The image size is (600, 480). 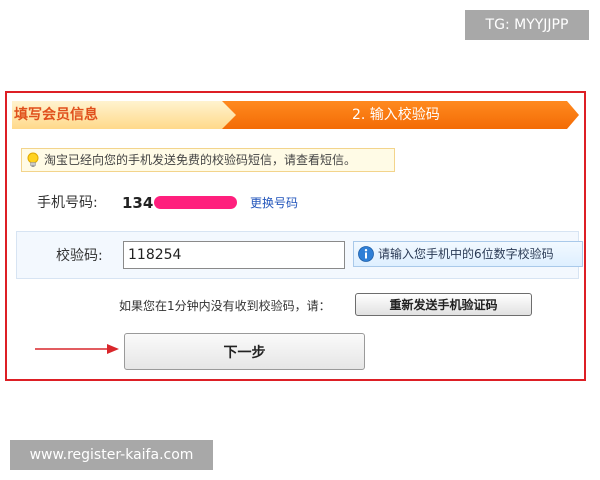 I want to click on step-fill-member-info: 填写会员信息, so click(x=127, y=115).